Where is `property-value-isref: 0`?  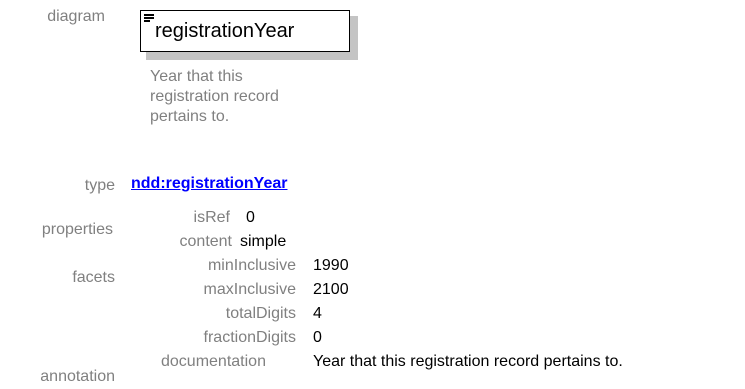 property-value-isref: 0 is located at coordinates (250, 217).